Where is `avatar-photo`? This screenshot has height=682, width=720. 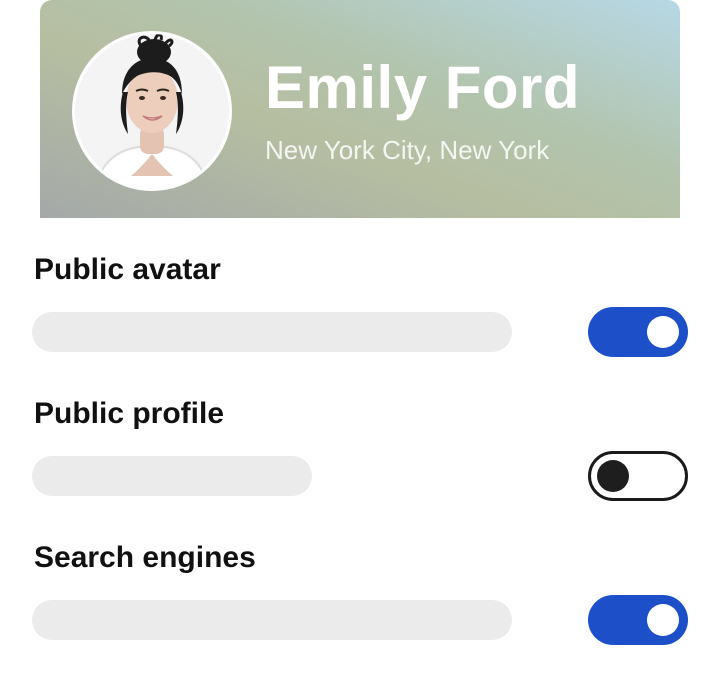
avatar-photo is located at coordinates (152, 111).